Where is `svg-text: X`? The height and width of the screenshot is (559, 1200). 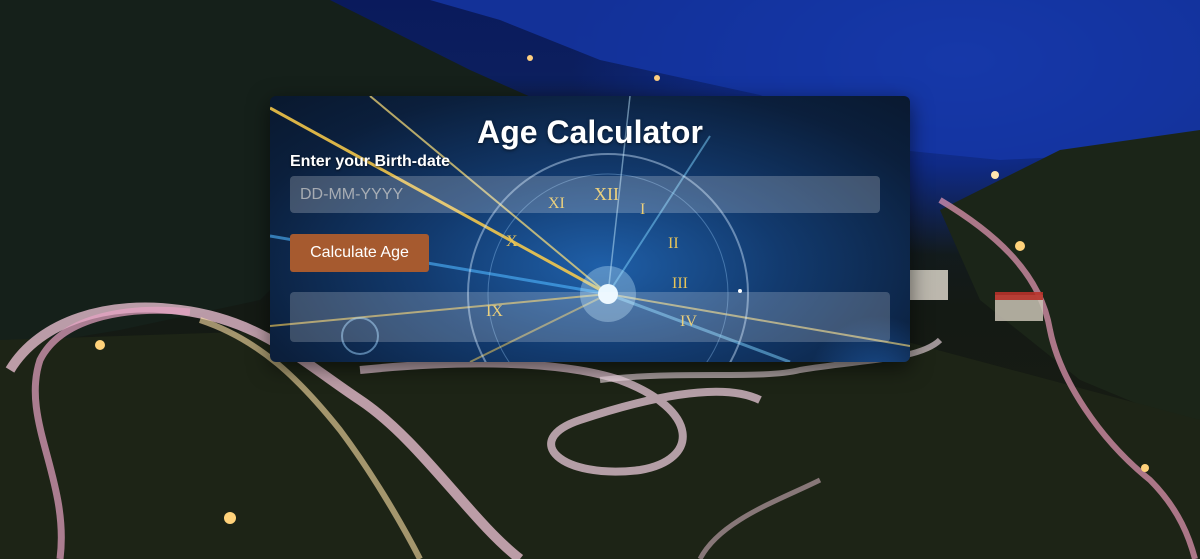
svg-text: X is located at coordinates (512, 241).